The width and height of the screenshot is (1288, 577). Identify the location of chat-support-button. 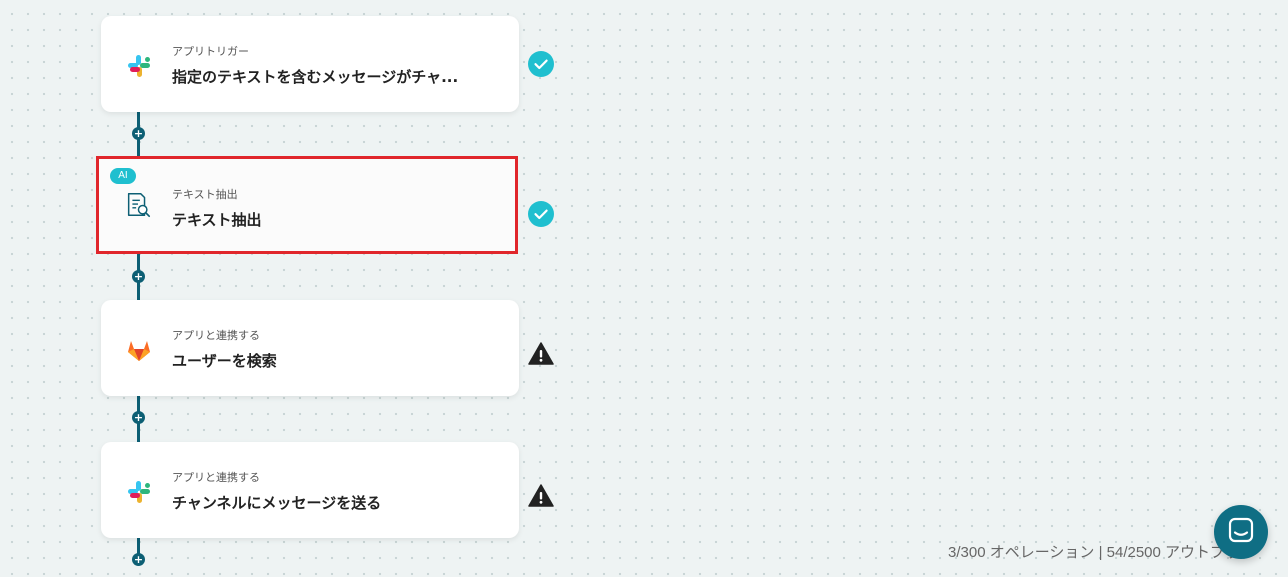
(1241, 532).